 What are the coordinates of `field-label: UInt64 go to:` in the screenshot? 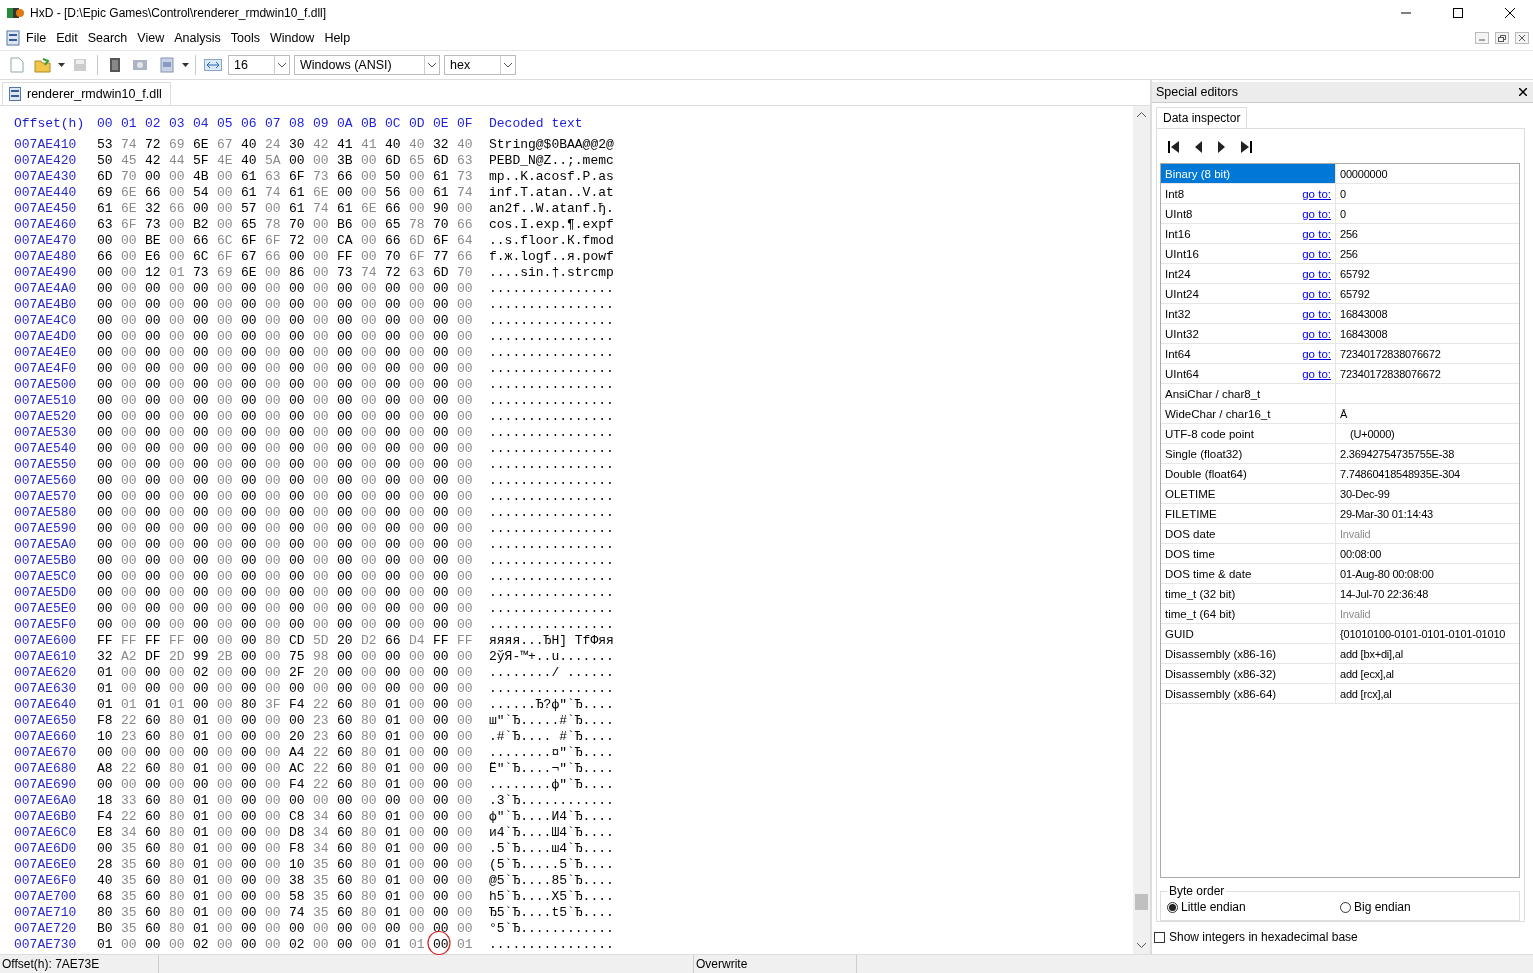 It's located at (1248, 373).